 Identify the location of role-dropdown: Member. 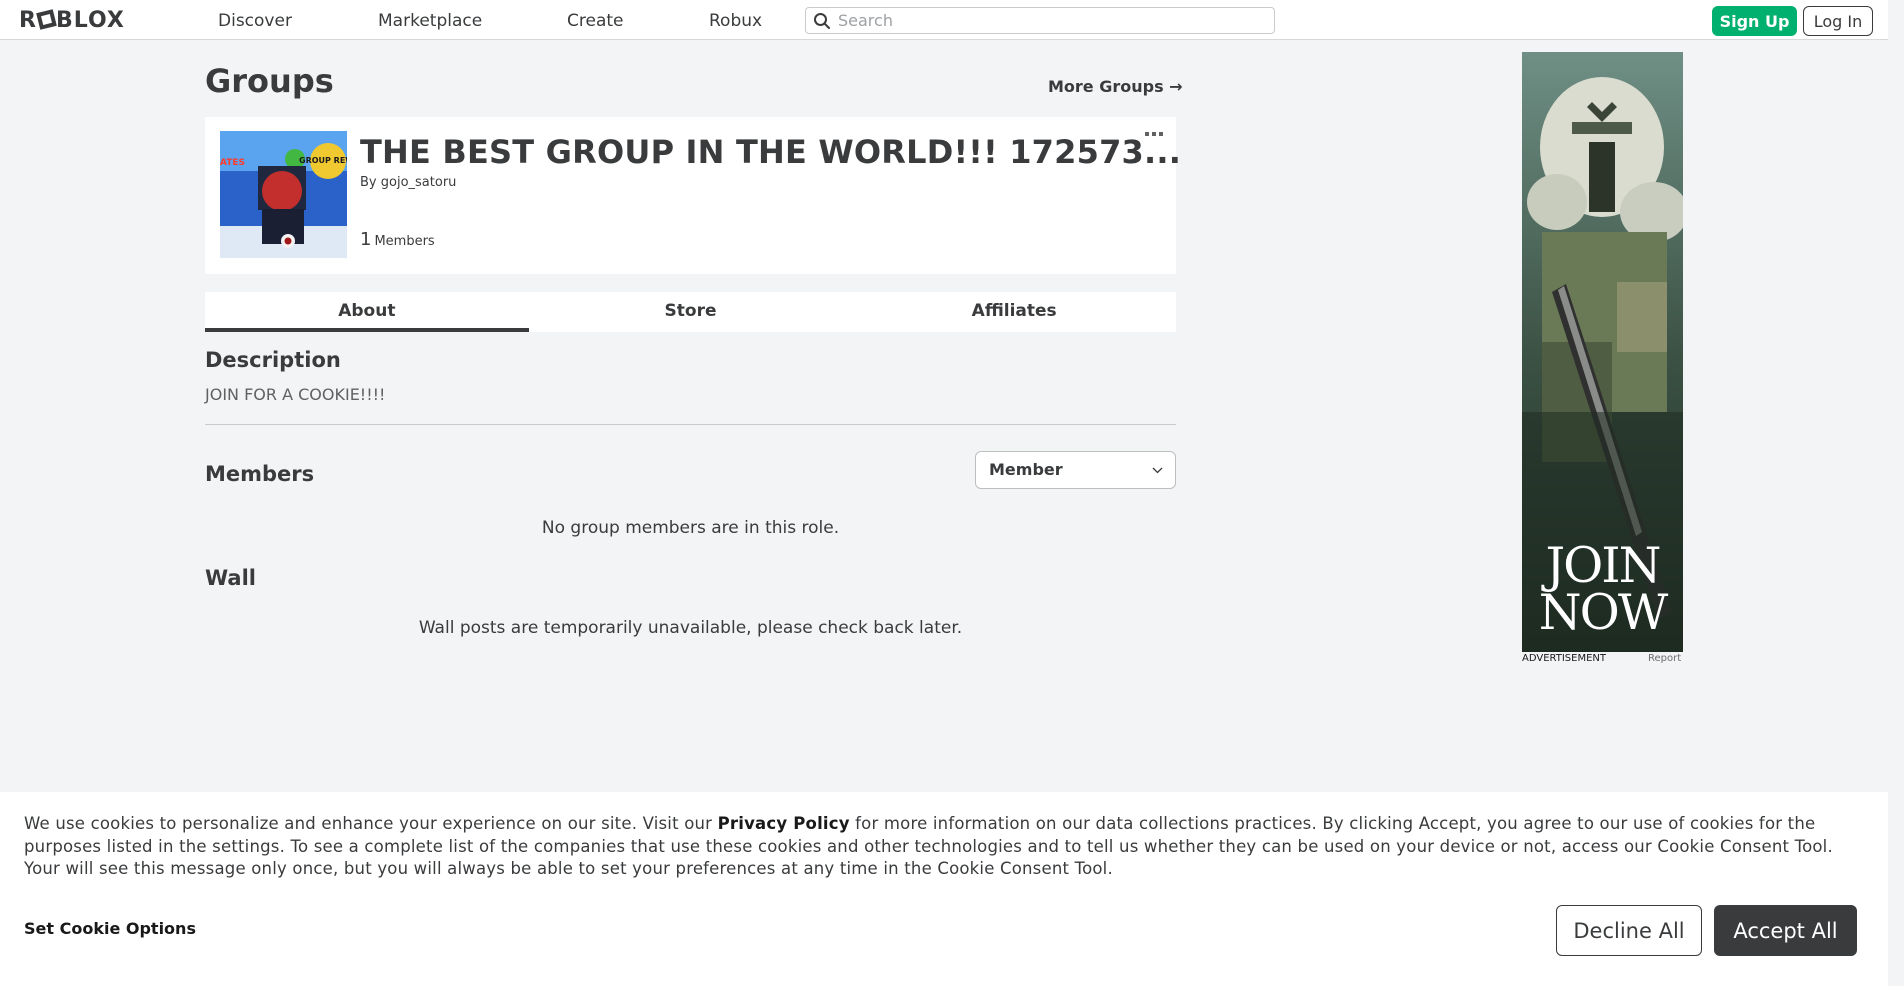
(1075, 470).